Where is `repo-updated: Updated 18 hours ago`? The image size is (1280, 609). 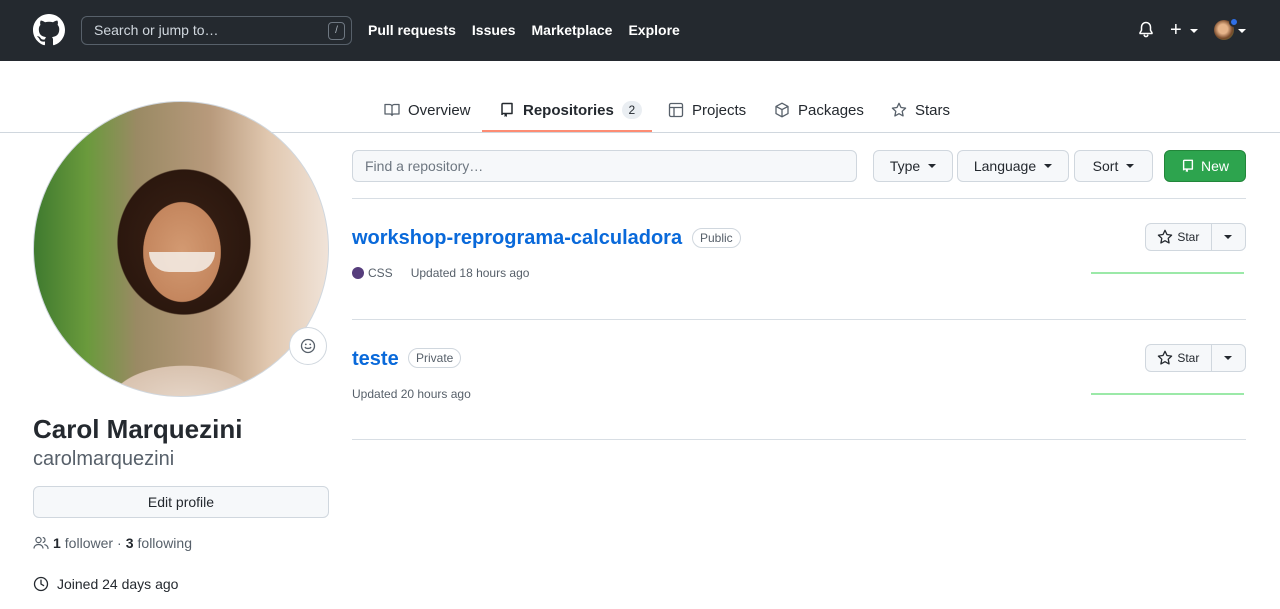
repo-updated: Updated 18 hours ago is located at coordinates (470, 273).